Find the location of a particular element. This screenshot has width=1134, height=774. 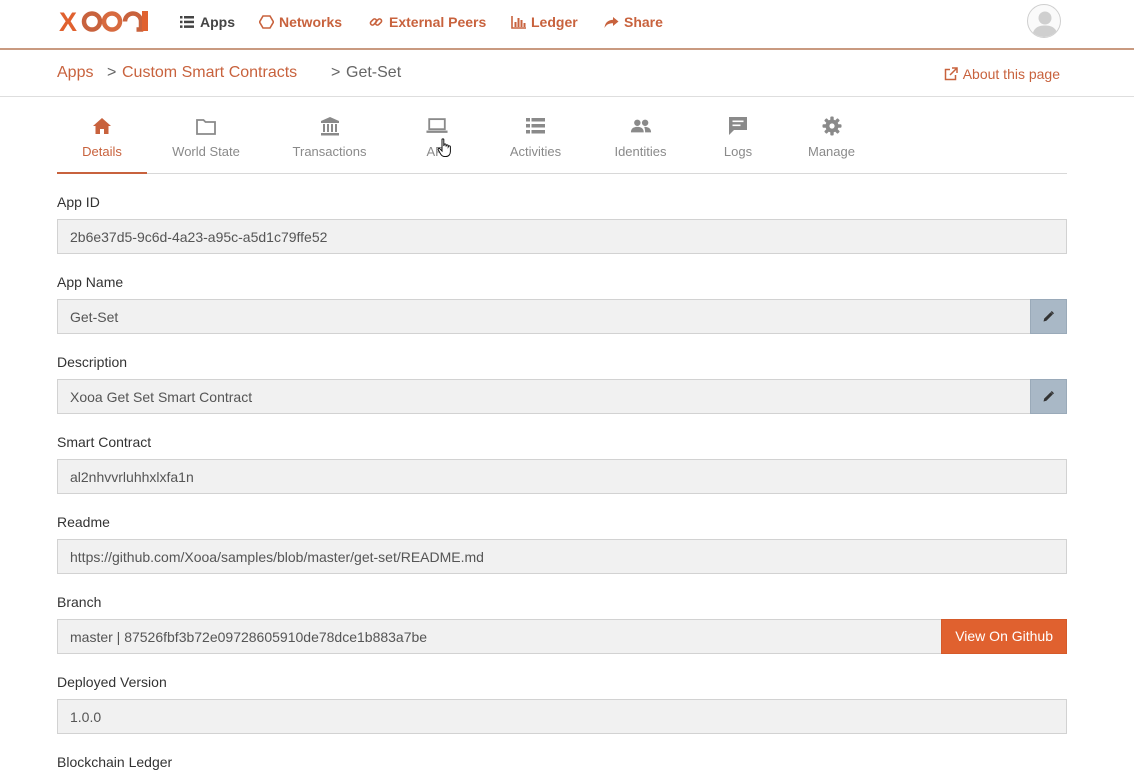

nav-apps-label: Apps is located at coordinates (217, 22).